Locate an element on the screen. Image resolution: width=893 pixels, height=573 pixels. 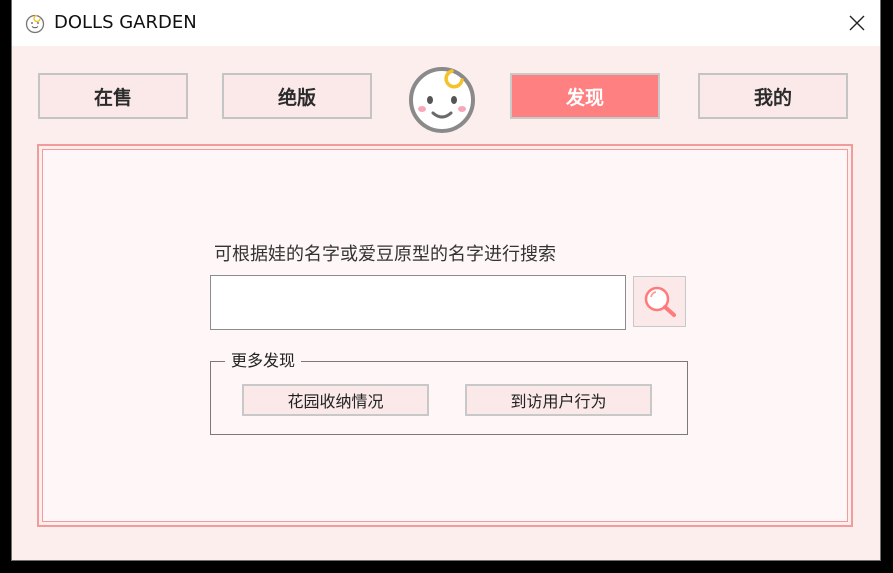
search-icon is located at coordinates (660, 301).